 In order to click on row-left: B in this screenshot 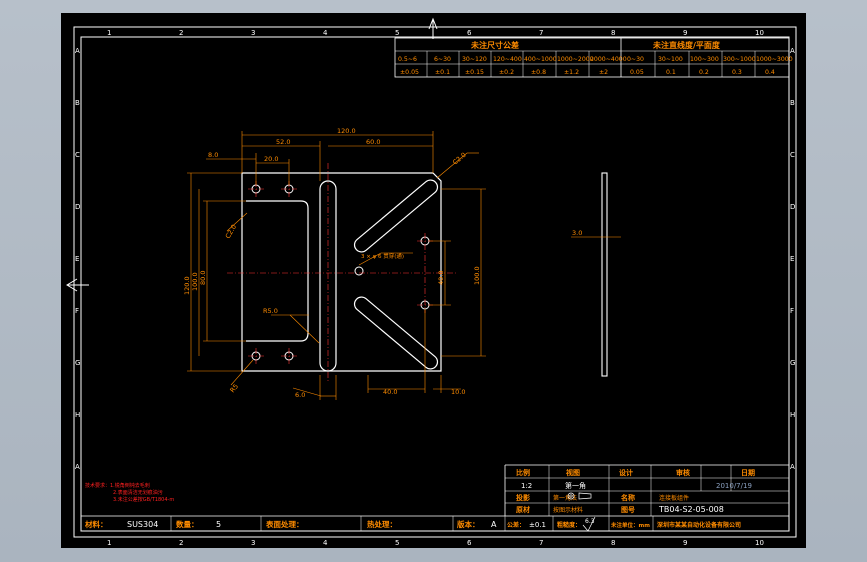, I will do `click(77, 103)`.